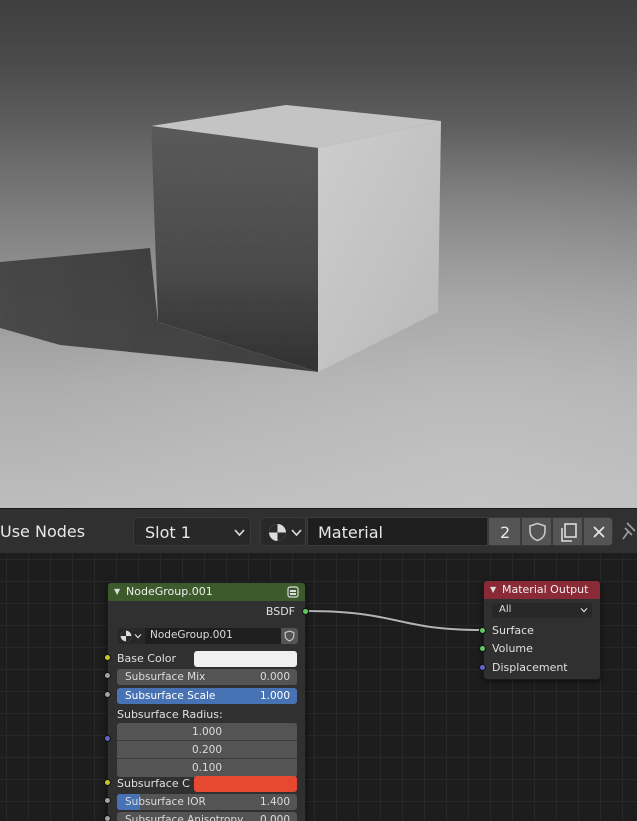 This screenshot has width=637, height=821. Describe the element at coordinates (107, 738) in the screenshot. I see `subsurface-radius-socket` at that location.